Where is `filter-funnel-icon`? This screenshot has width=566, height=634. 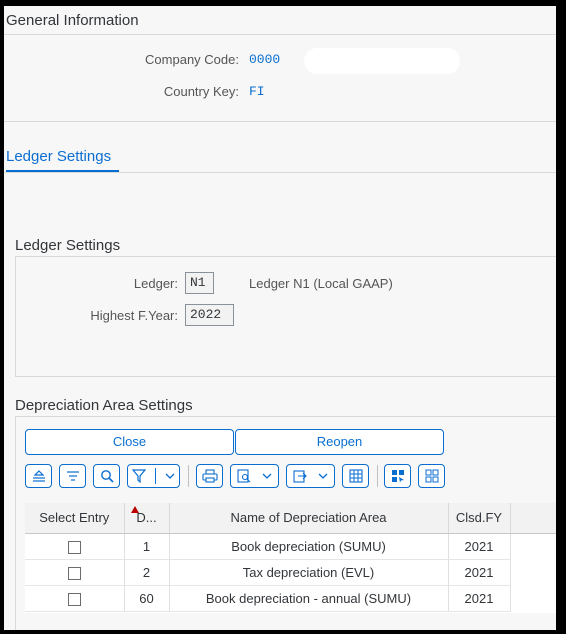 filter-funnel-icon is located at coordinates (139, 476).